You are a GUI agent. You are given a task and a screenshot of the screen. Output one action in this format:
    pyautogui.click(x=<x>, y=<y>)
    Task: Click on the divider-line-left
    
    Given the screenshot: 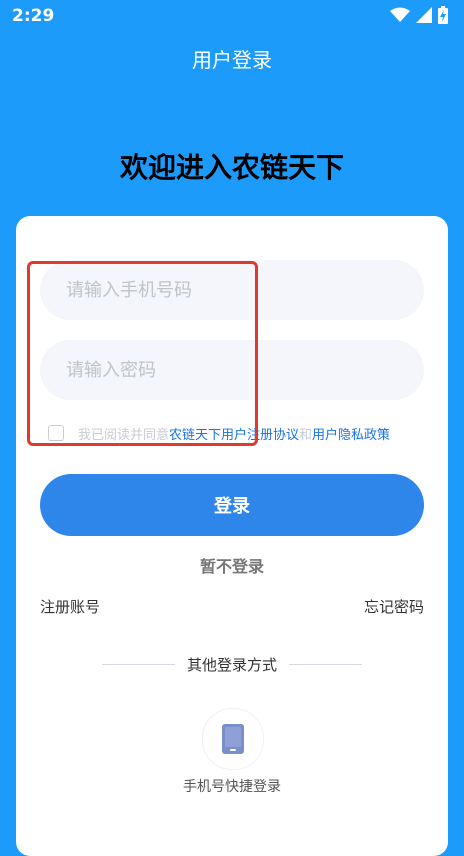 What is the action you would take?
    pyautogui.click(x=138, y=664)
    